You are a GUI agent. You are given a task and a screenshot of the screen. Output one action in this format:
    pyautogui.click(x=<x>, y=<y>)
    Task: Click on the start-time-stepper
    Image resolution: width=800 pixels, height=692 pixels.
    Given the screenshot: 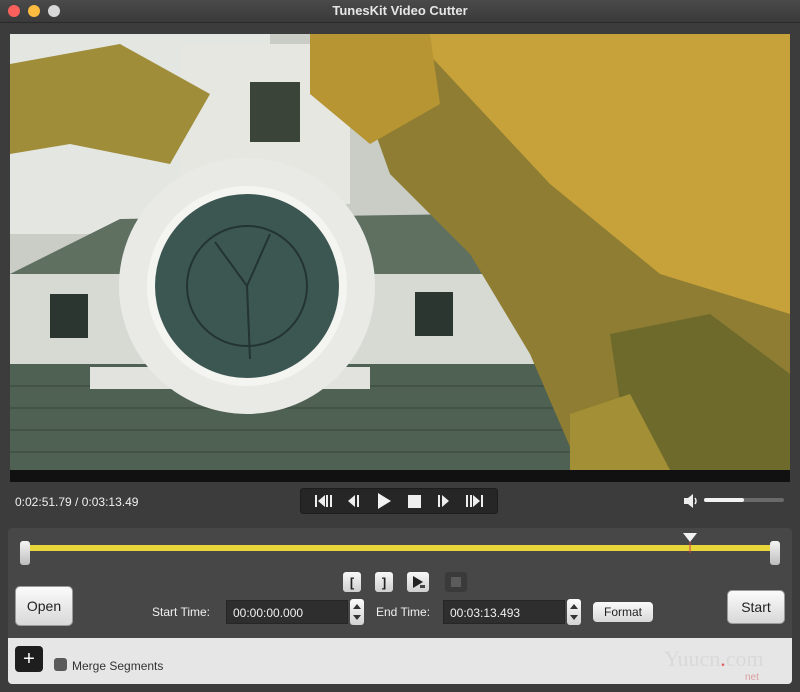 What is the action you would take?
    pyautogui.click(x=357, y=612)
    